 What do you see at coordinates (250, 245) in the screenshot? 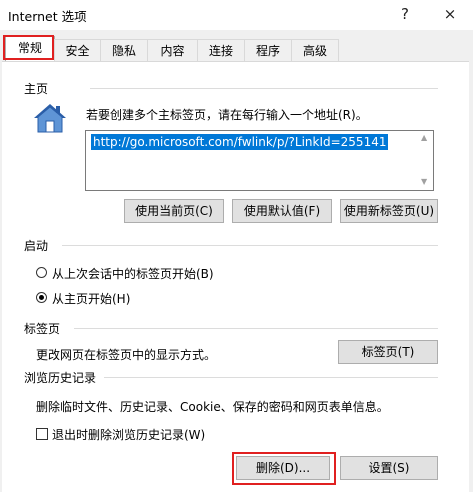
I see `startup-divider` at bounding box center [250, 245].